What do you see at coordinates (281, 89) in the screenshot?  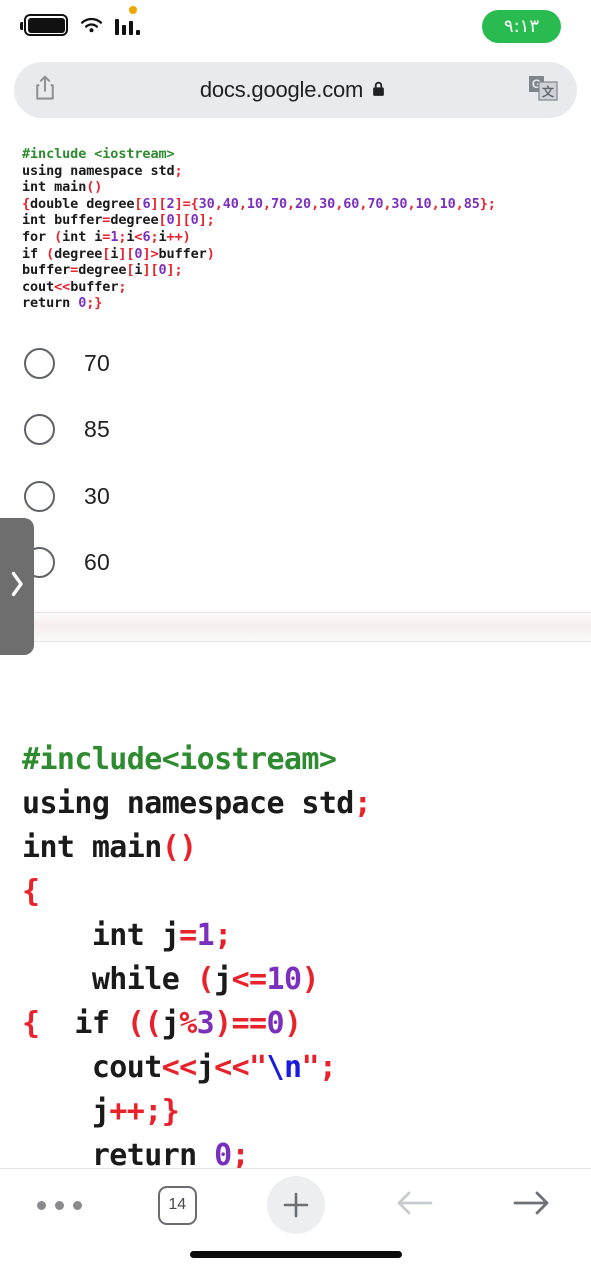 I see `url-text: docs.google.com` at bounding box center [281, 89].